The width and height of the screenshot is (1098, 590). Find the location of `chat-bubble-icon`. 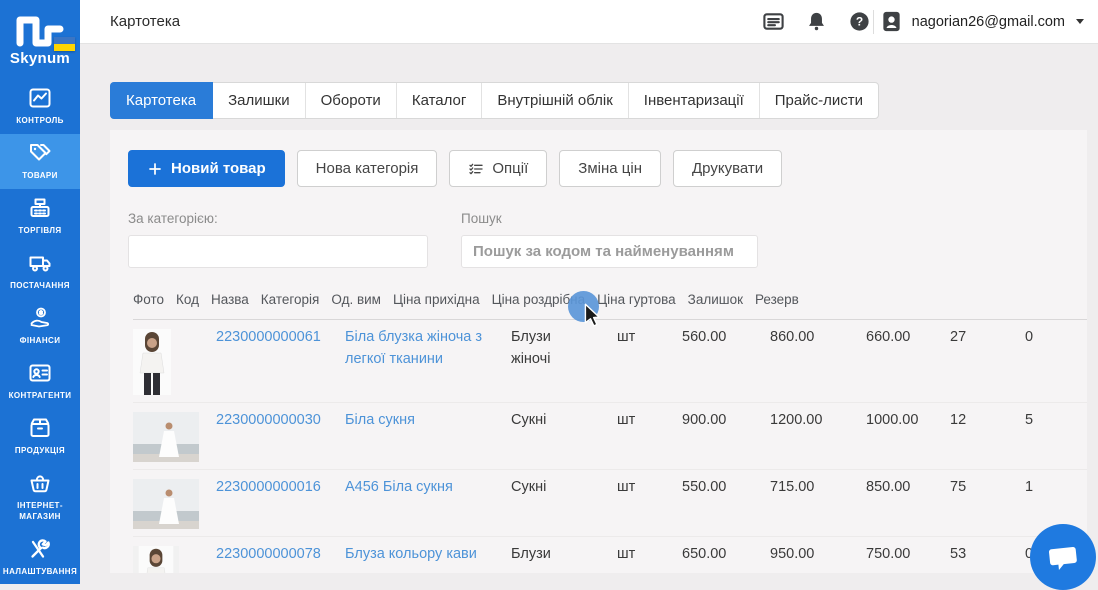

chat-bubble-icon is located at coordinates (1062, 556).